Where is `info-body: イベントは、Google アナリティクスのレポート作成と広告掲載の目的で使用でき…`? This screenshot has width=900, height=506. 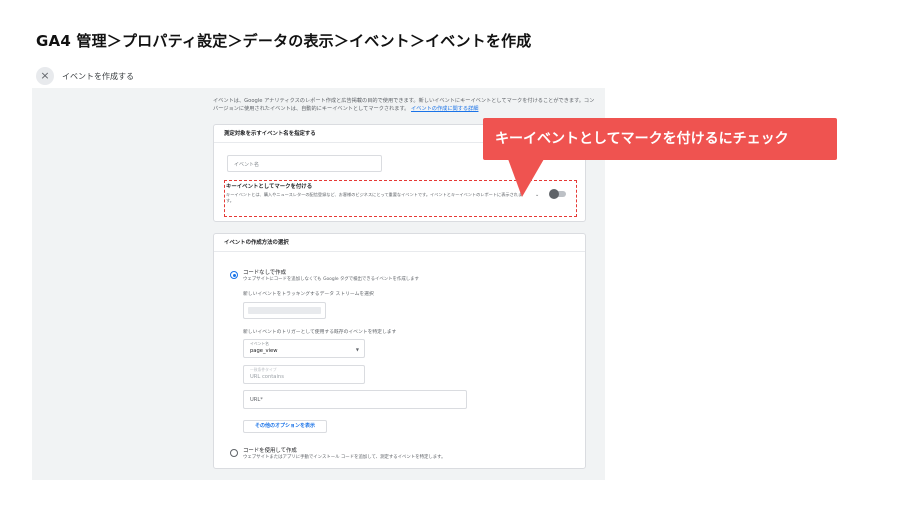 info-body: イベントは、Google アナリティクスのレポート作成と広告掲載の目的で使用でき… is located at coordinates (404, 105).